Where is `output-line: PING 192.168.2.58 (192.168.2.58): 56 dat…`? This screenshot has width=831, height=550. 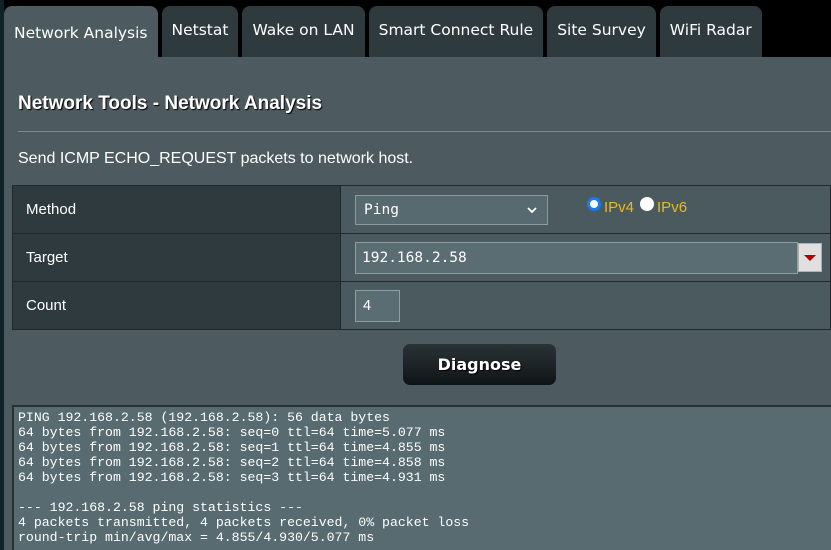
output-line: PING 192.168.2.58 (192.168.2.58): 56 dat… is located at coordinates (204, 417).